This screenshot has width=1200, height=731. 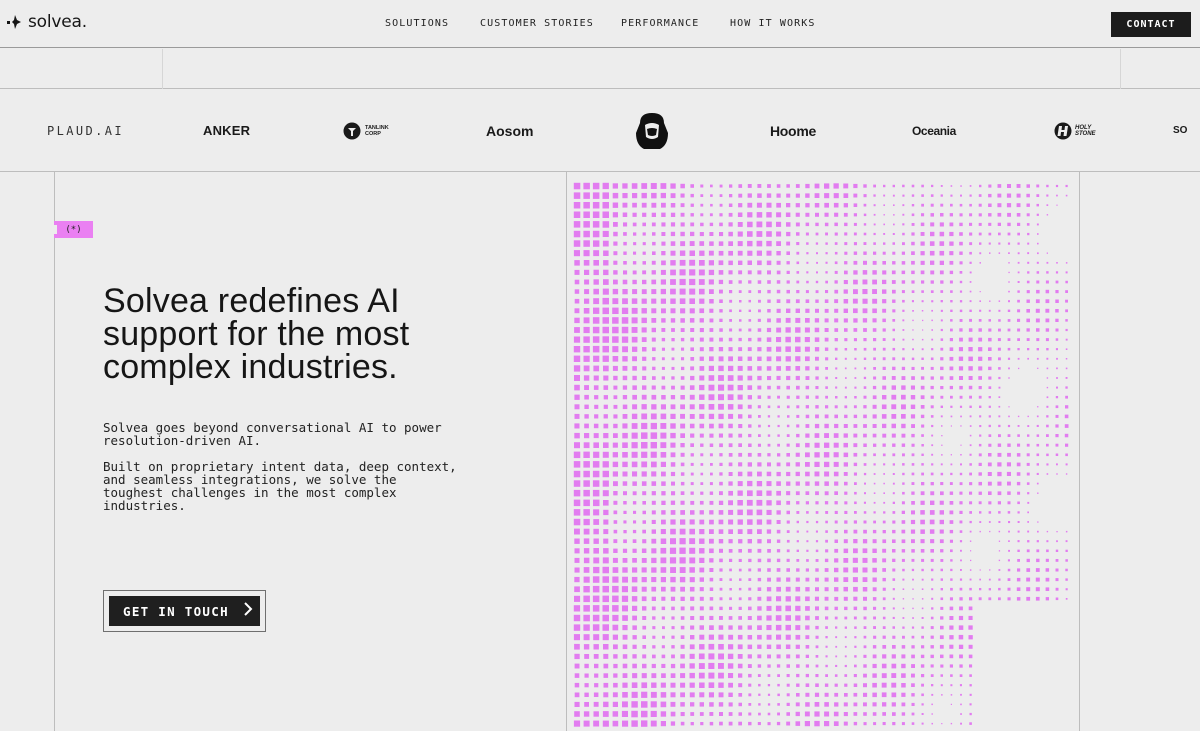 I want to click on get-in-touch-button: GET IN TOUCH, so click(x=184, y=611).